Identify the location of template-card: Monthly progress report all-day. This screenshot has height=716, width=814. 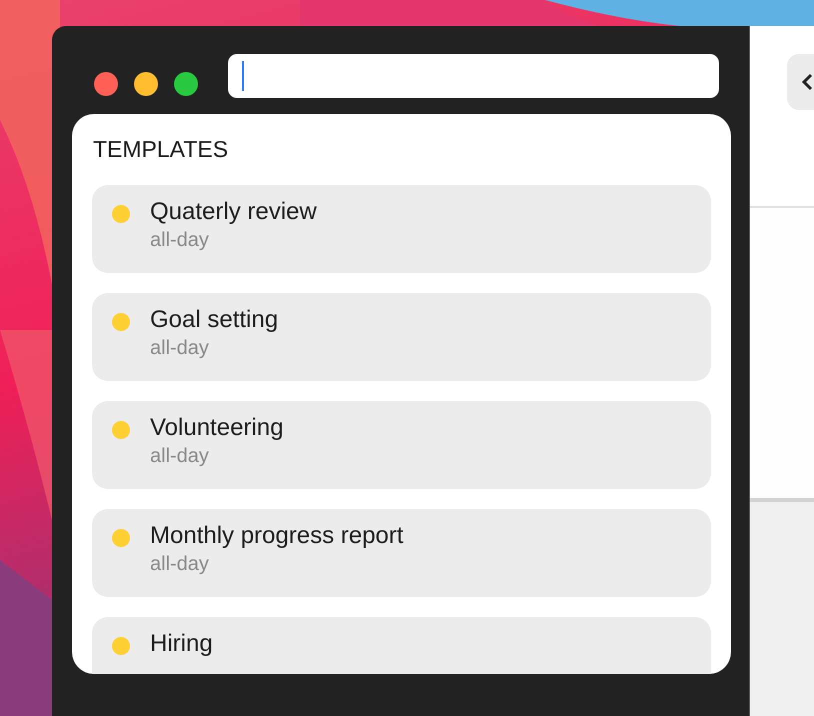
(401, 553).